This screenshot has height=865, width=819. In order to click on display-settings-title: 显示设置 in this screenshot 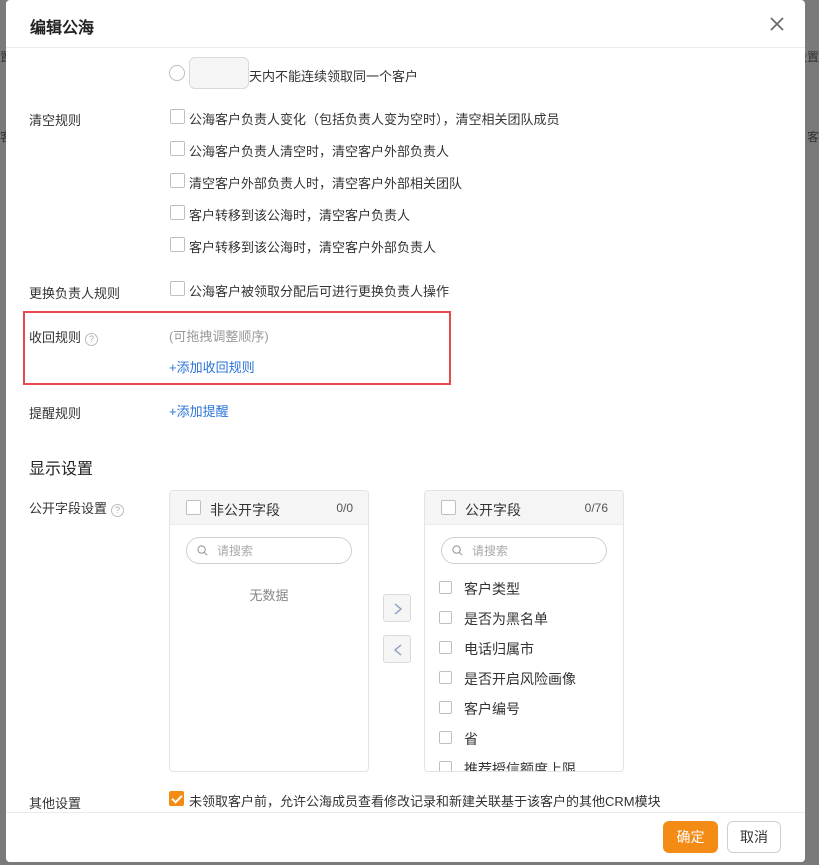, I will do `click(61, 469)`.